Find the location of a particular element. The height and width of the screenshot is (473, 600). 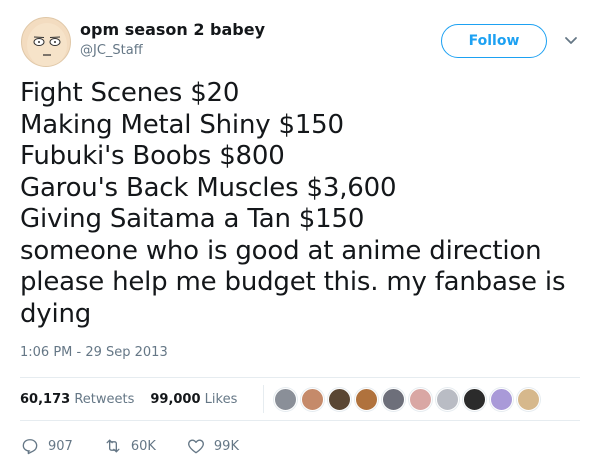

tweet-line: Making Metal Shiny $150 is located at coordinates (182, 124).